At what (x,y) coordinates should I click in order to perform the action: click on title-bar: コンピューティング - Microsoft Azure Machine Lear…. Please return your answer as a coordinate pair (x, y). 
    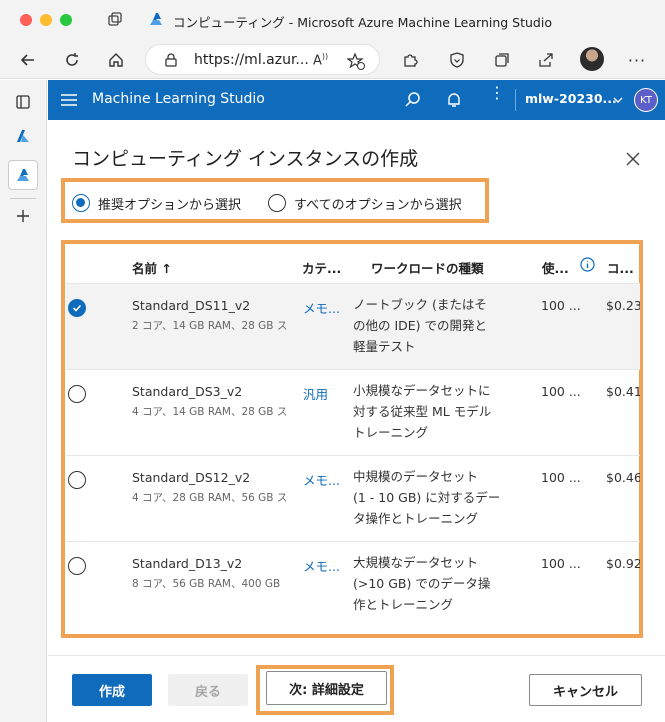
    Looking at the image, I should click on (332, 20).